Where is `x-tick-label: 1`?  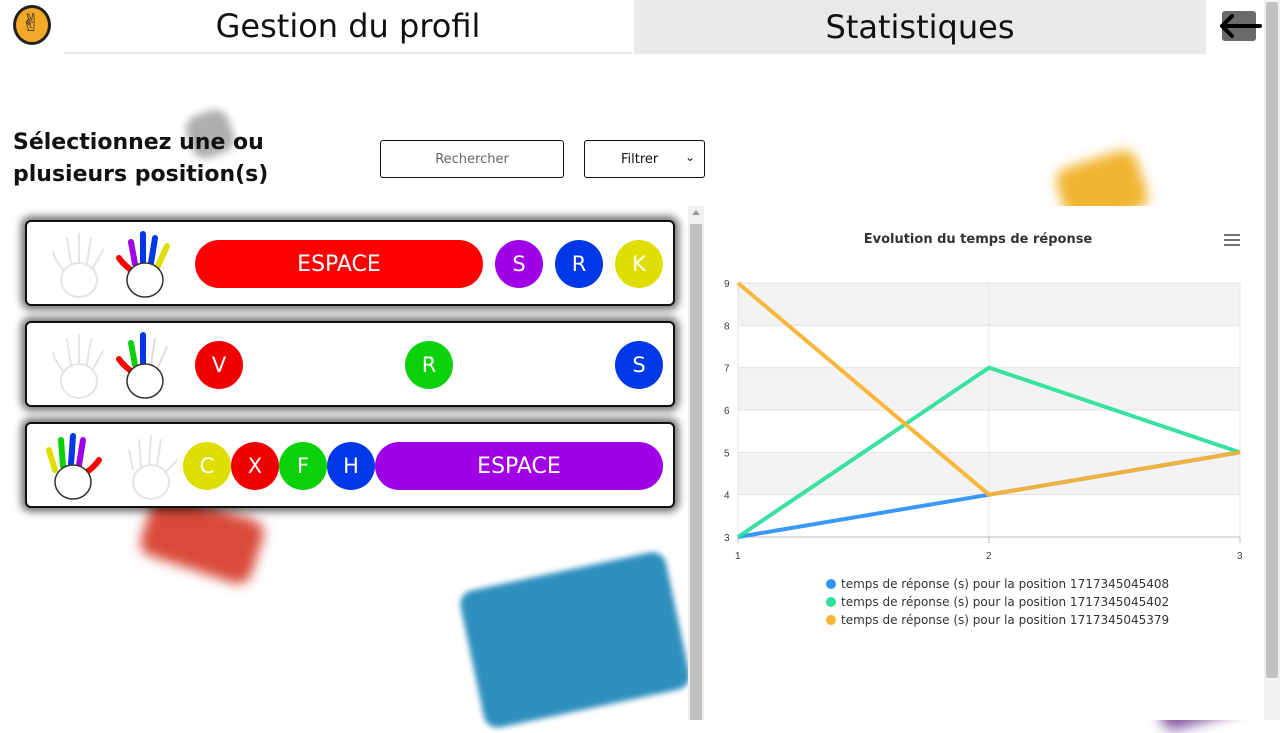
x-tick-label: 1 is located at coordinates (738, 556).